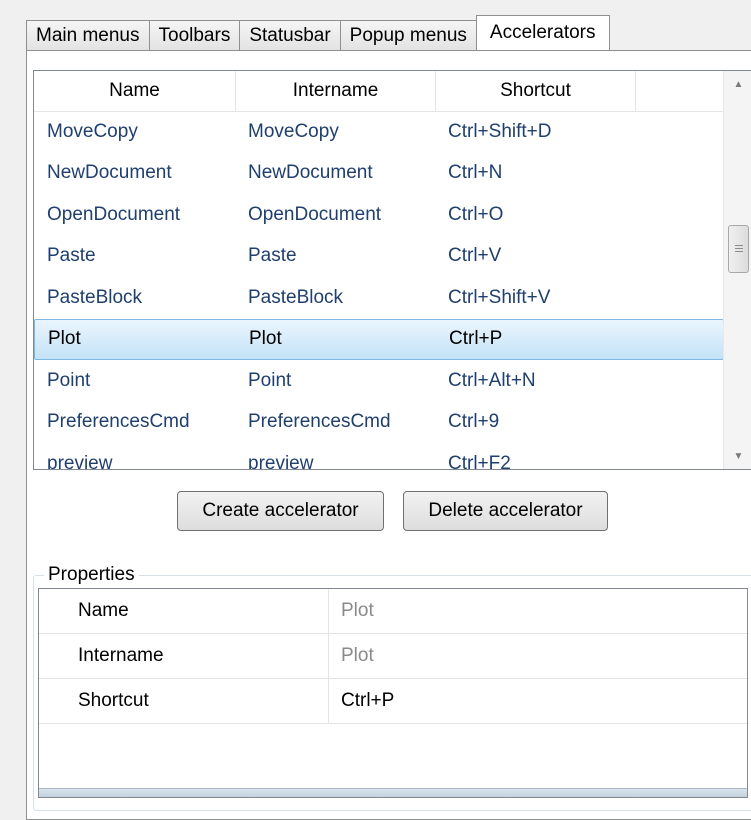 The image size is (751, 820). I want to click on row-name-cell: MoveCopy, so click(92, 131).